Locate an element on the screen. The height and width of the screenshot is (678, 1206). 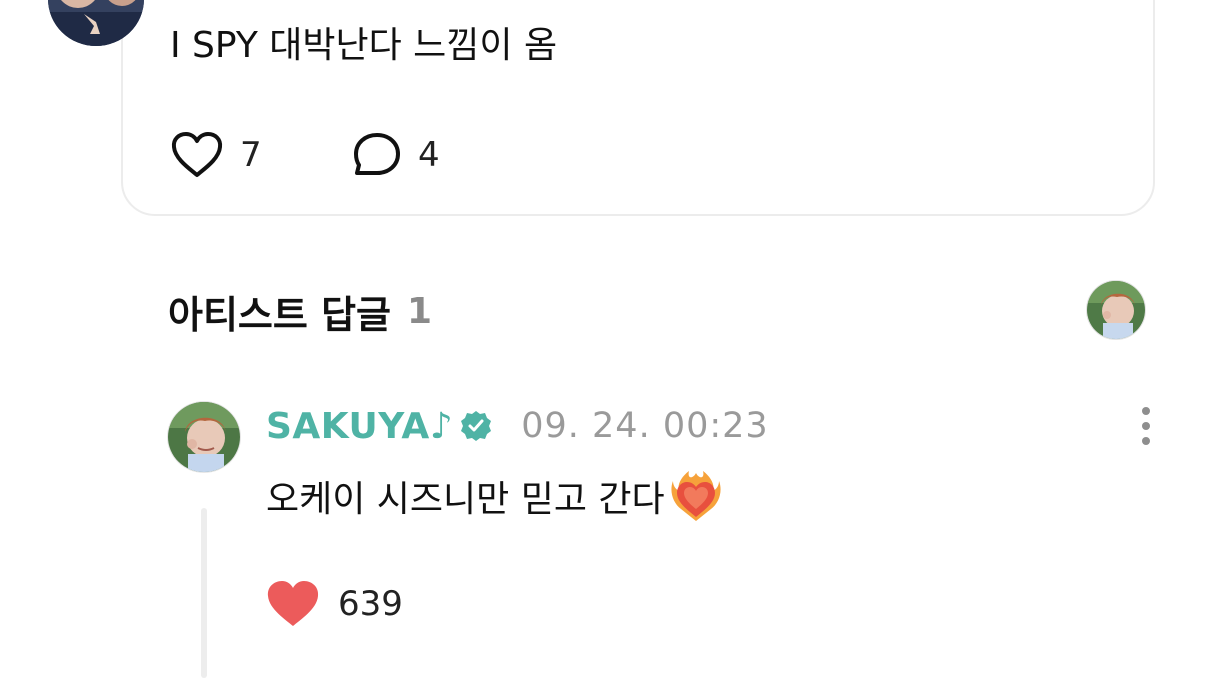
reply-author-name: SAKUYA♪ is located at coordinates (359, 426).